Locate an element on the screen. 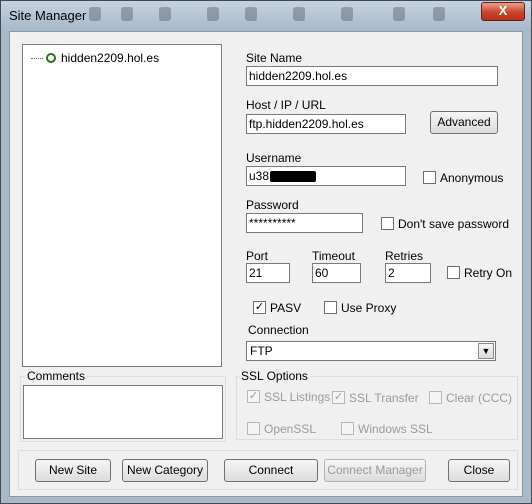 The height and width of the screenshot is (504, 532). close-icon: X is located at coordinates (503, 10).